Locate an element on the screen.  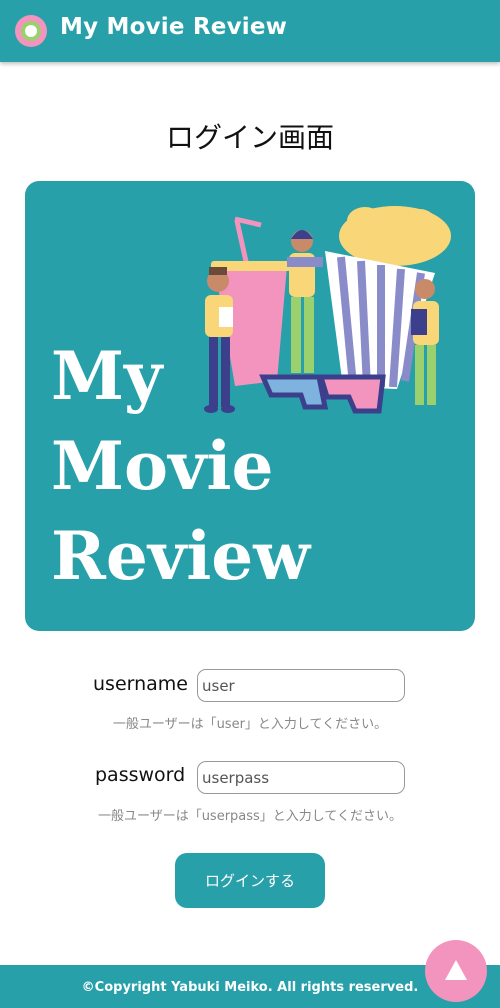
hero-title: My Movie Review is located at coordinates (180, 466).